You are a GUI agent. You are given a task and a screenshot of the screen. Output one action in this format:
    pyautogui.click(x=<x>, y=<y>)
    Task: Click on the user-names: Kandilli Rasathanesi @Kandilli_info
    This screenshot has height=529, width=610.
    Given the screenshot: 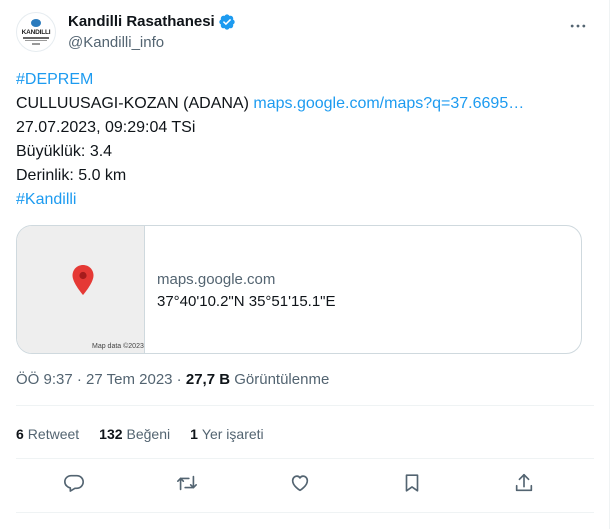 What is the action you would take?
    pyautogui.click(x=152, y=32)
    